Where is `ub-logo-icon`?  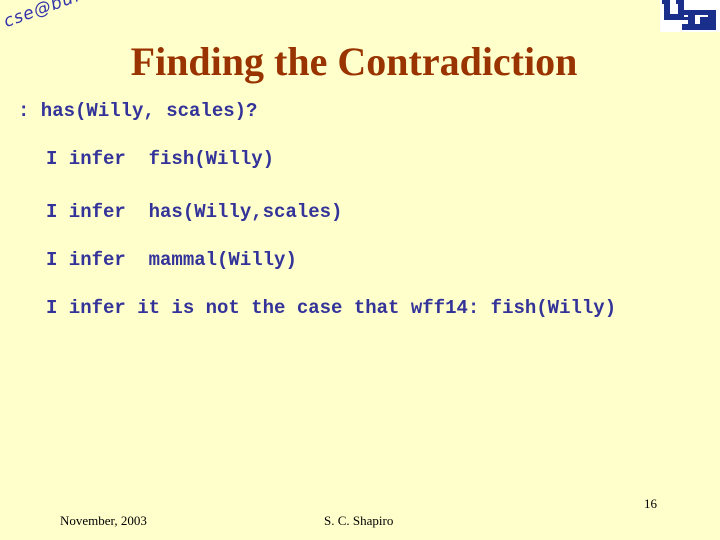
ub-logo-icon is located at coordinates (690, 16).